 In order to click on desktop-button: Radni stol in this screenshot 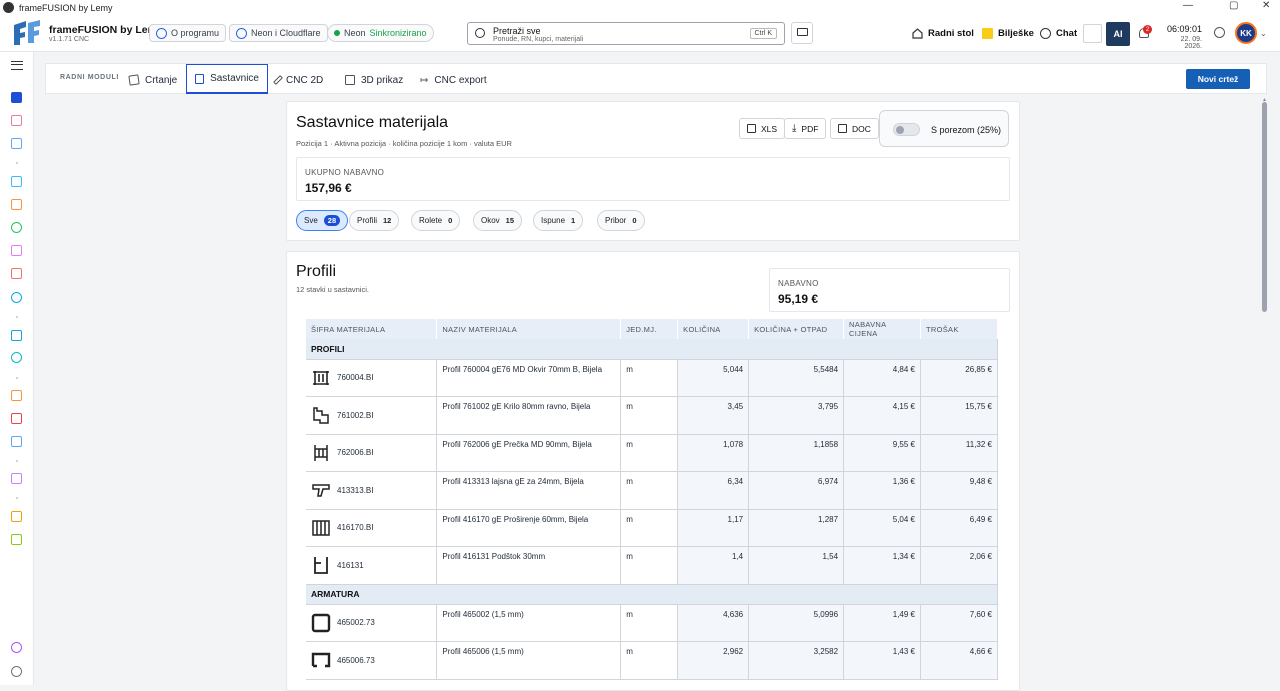, I will do `click(943, 33)`.